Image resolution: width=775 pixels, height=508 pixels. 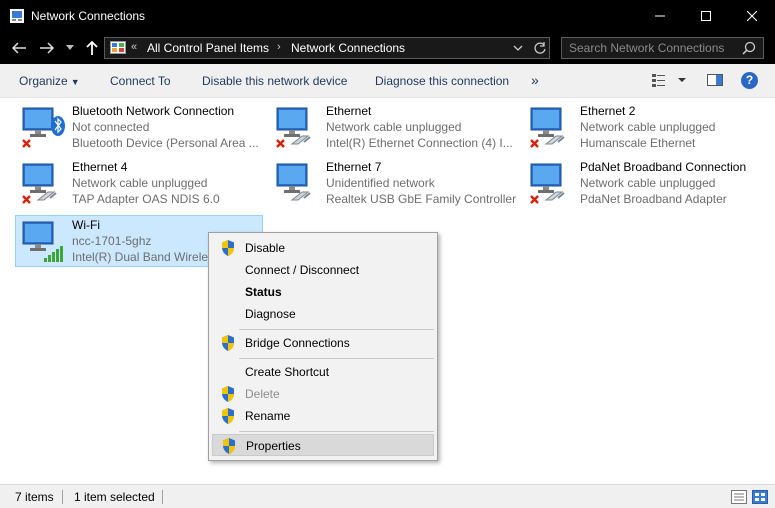 I want to click on organize-label: Organize, so click(x=43, y=81).